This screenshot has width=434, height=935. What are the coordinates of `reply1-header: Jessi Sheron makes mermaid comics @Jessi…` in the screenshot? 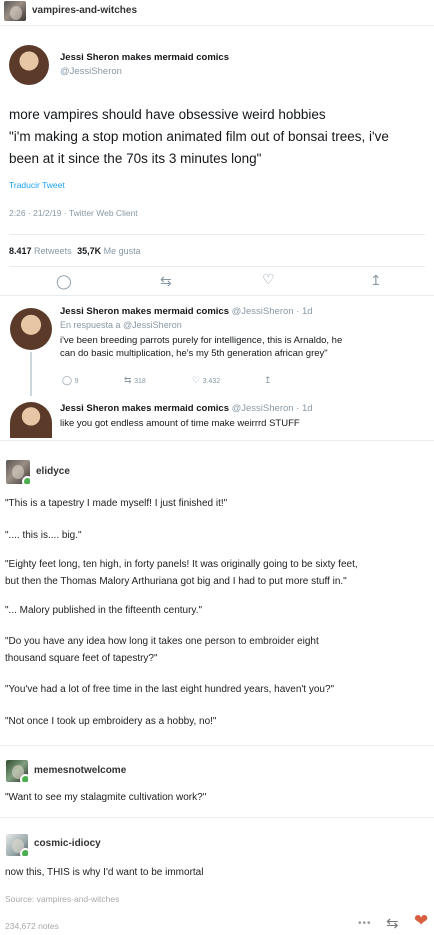 It's located at (186, 311).